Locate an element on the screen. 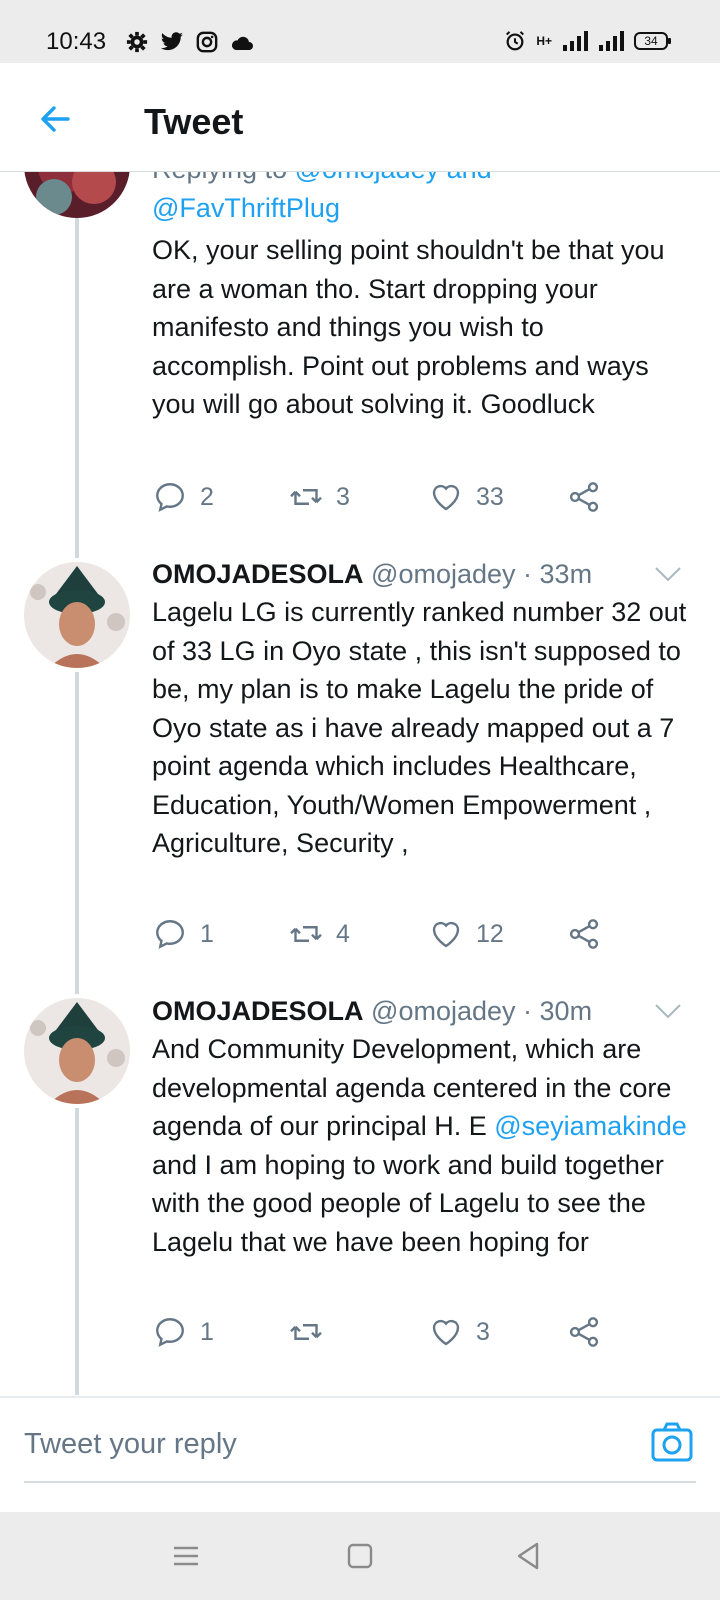  like-count: 12 is located at coordinates (490, 933).